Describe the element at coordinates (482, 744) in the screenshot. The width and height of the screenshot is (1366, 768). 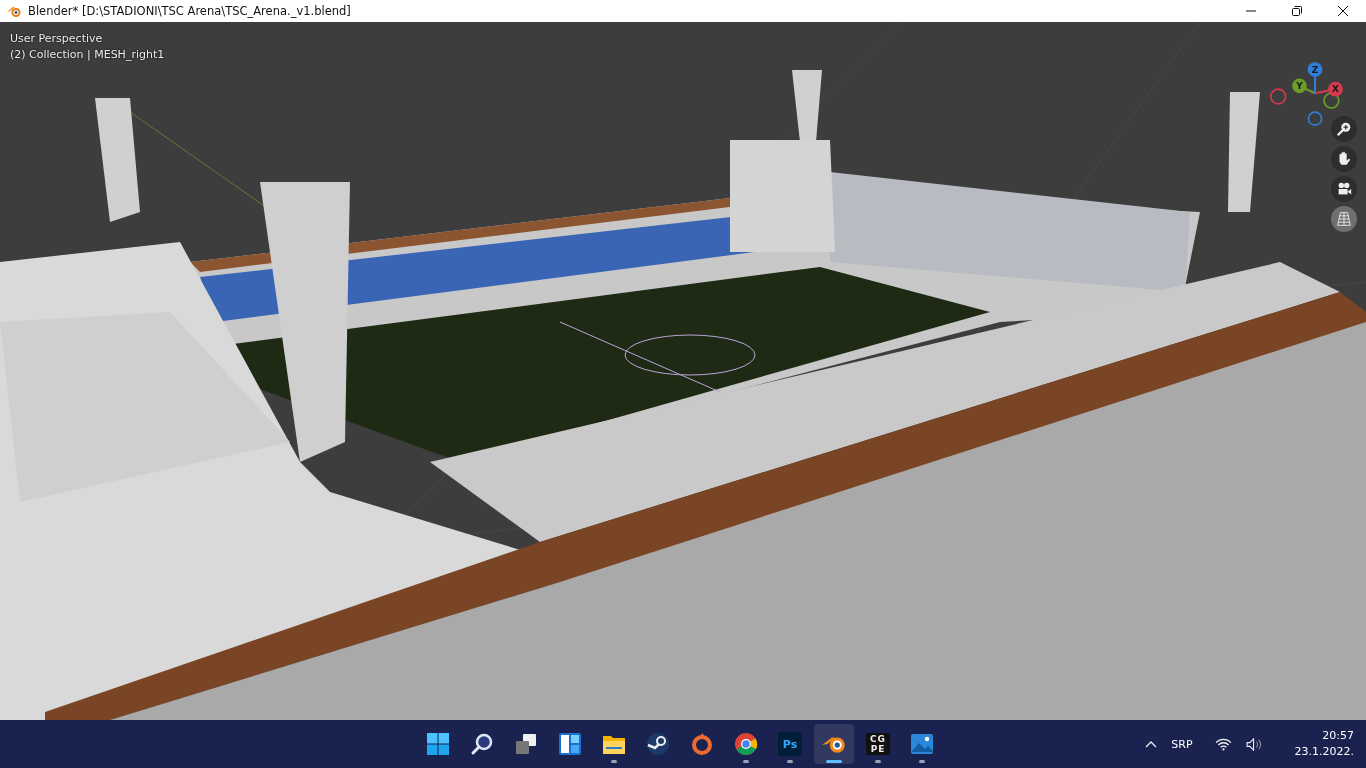
I see `search-icon` at that location.